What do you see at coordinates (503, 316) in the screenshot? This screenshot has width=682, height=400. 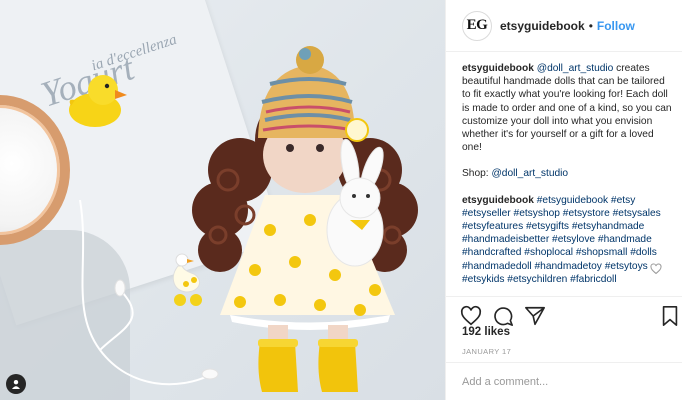 I see `comment-icon` at bounding box center [503, 316].